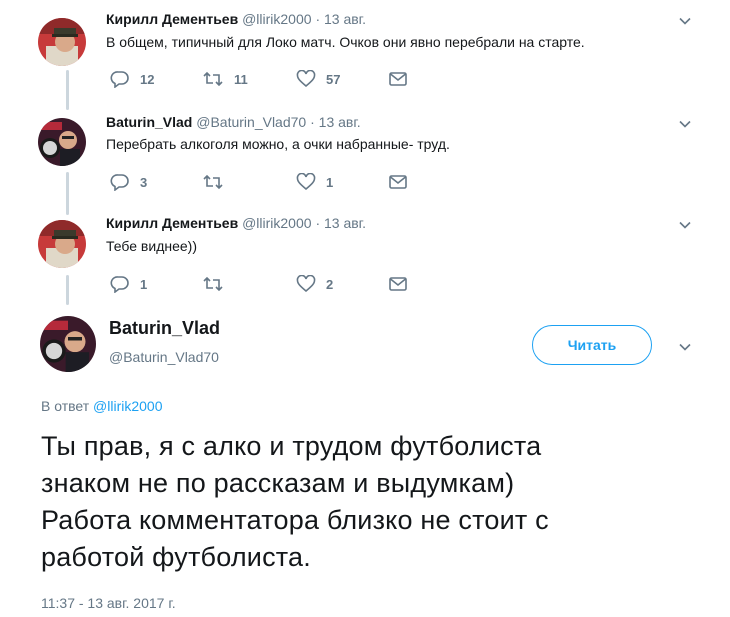 This screenshot has height=617, width=730. I want to click on follow-button: Читать, so click(592, 345).